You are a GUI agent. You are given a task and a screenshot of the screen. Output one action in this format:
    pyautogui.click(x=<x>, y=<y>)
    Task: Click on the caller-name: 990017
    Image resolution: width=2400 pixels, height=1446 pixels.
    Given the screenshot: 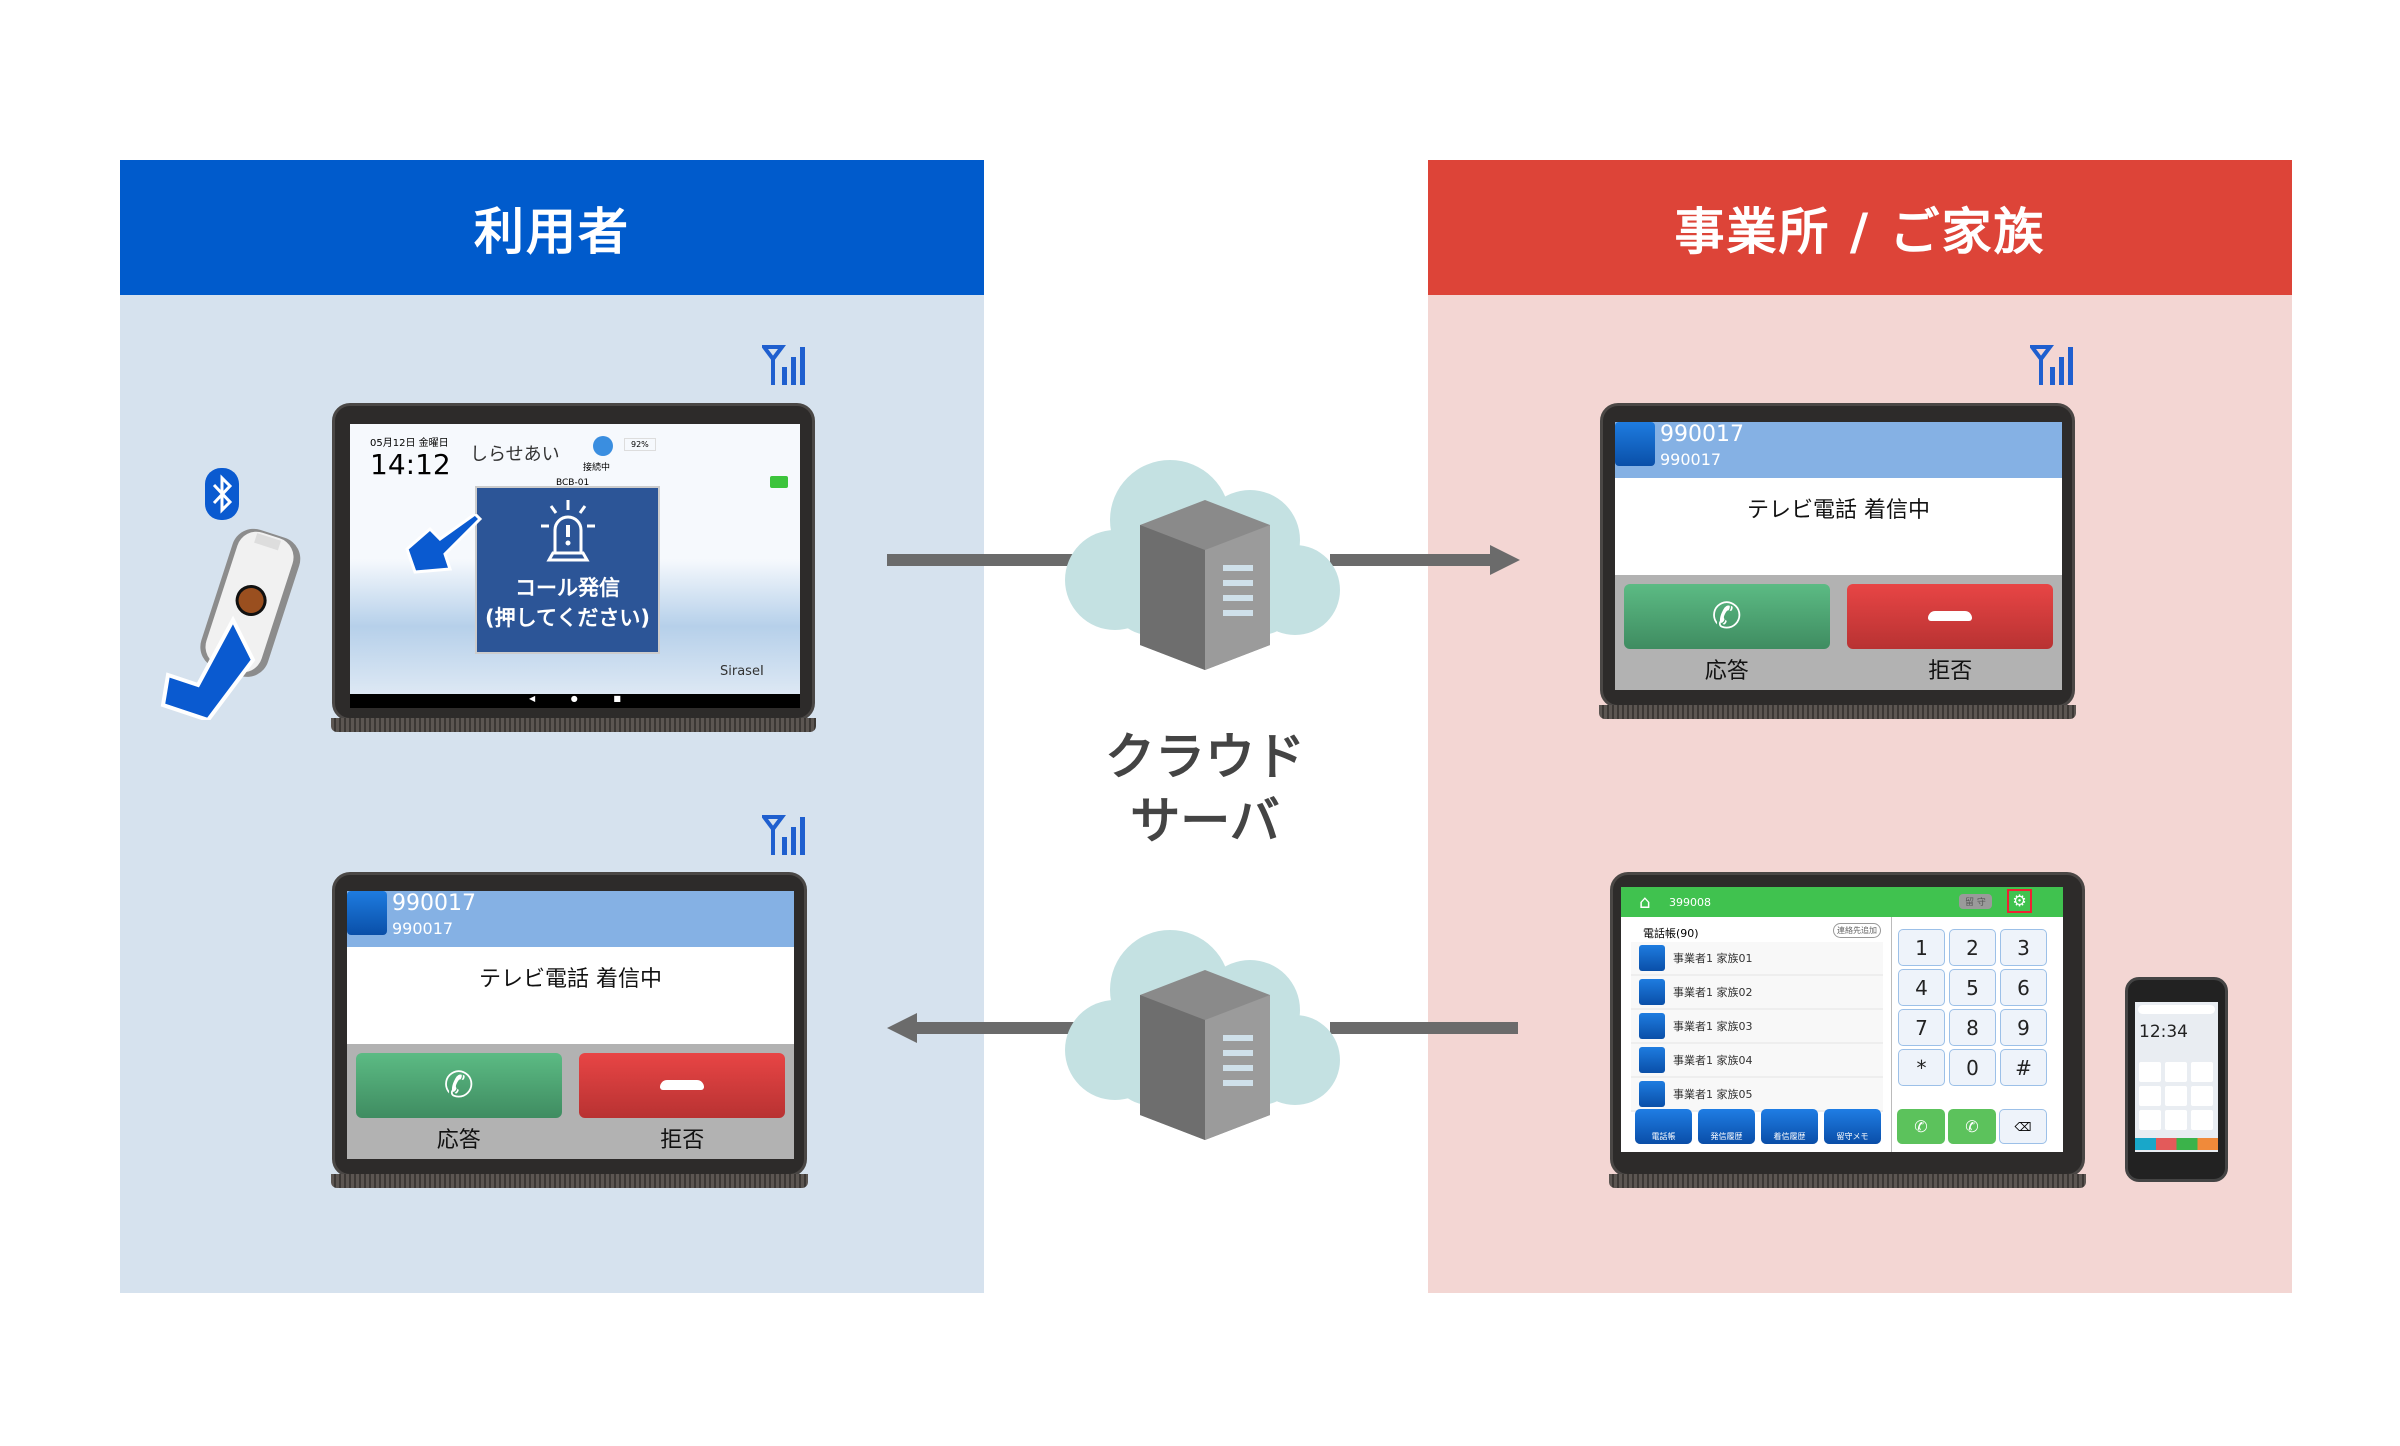 What is the action you would take?
    pyautogui.click(x=1702, y=434)
    